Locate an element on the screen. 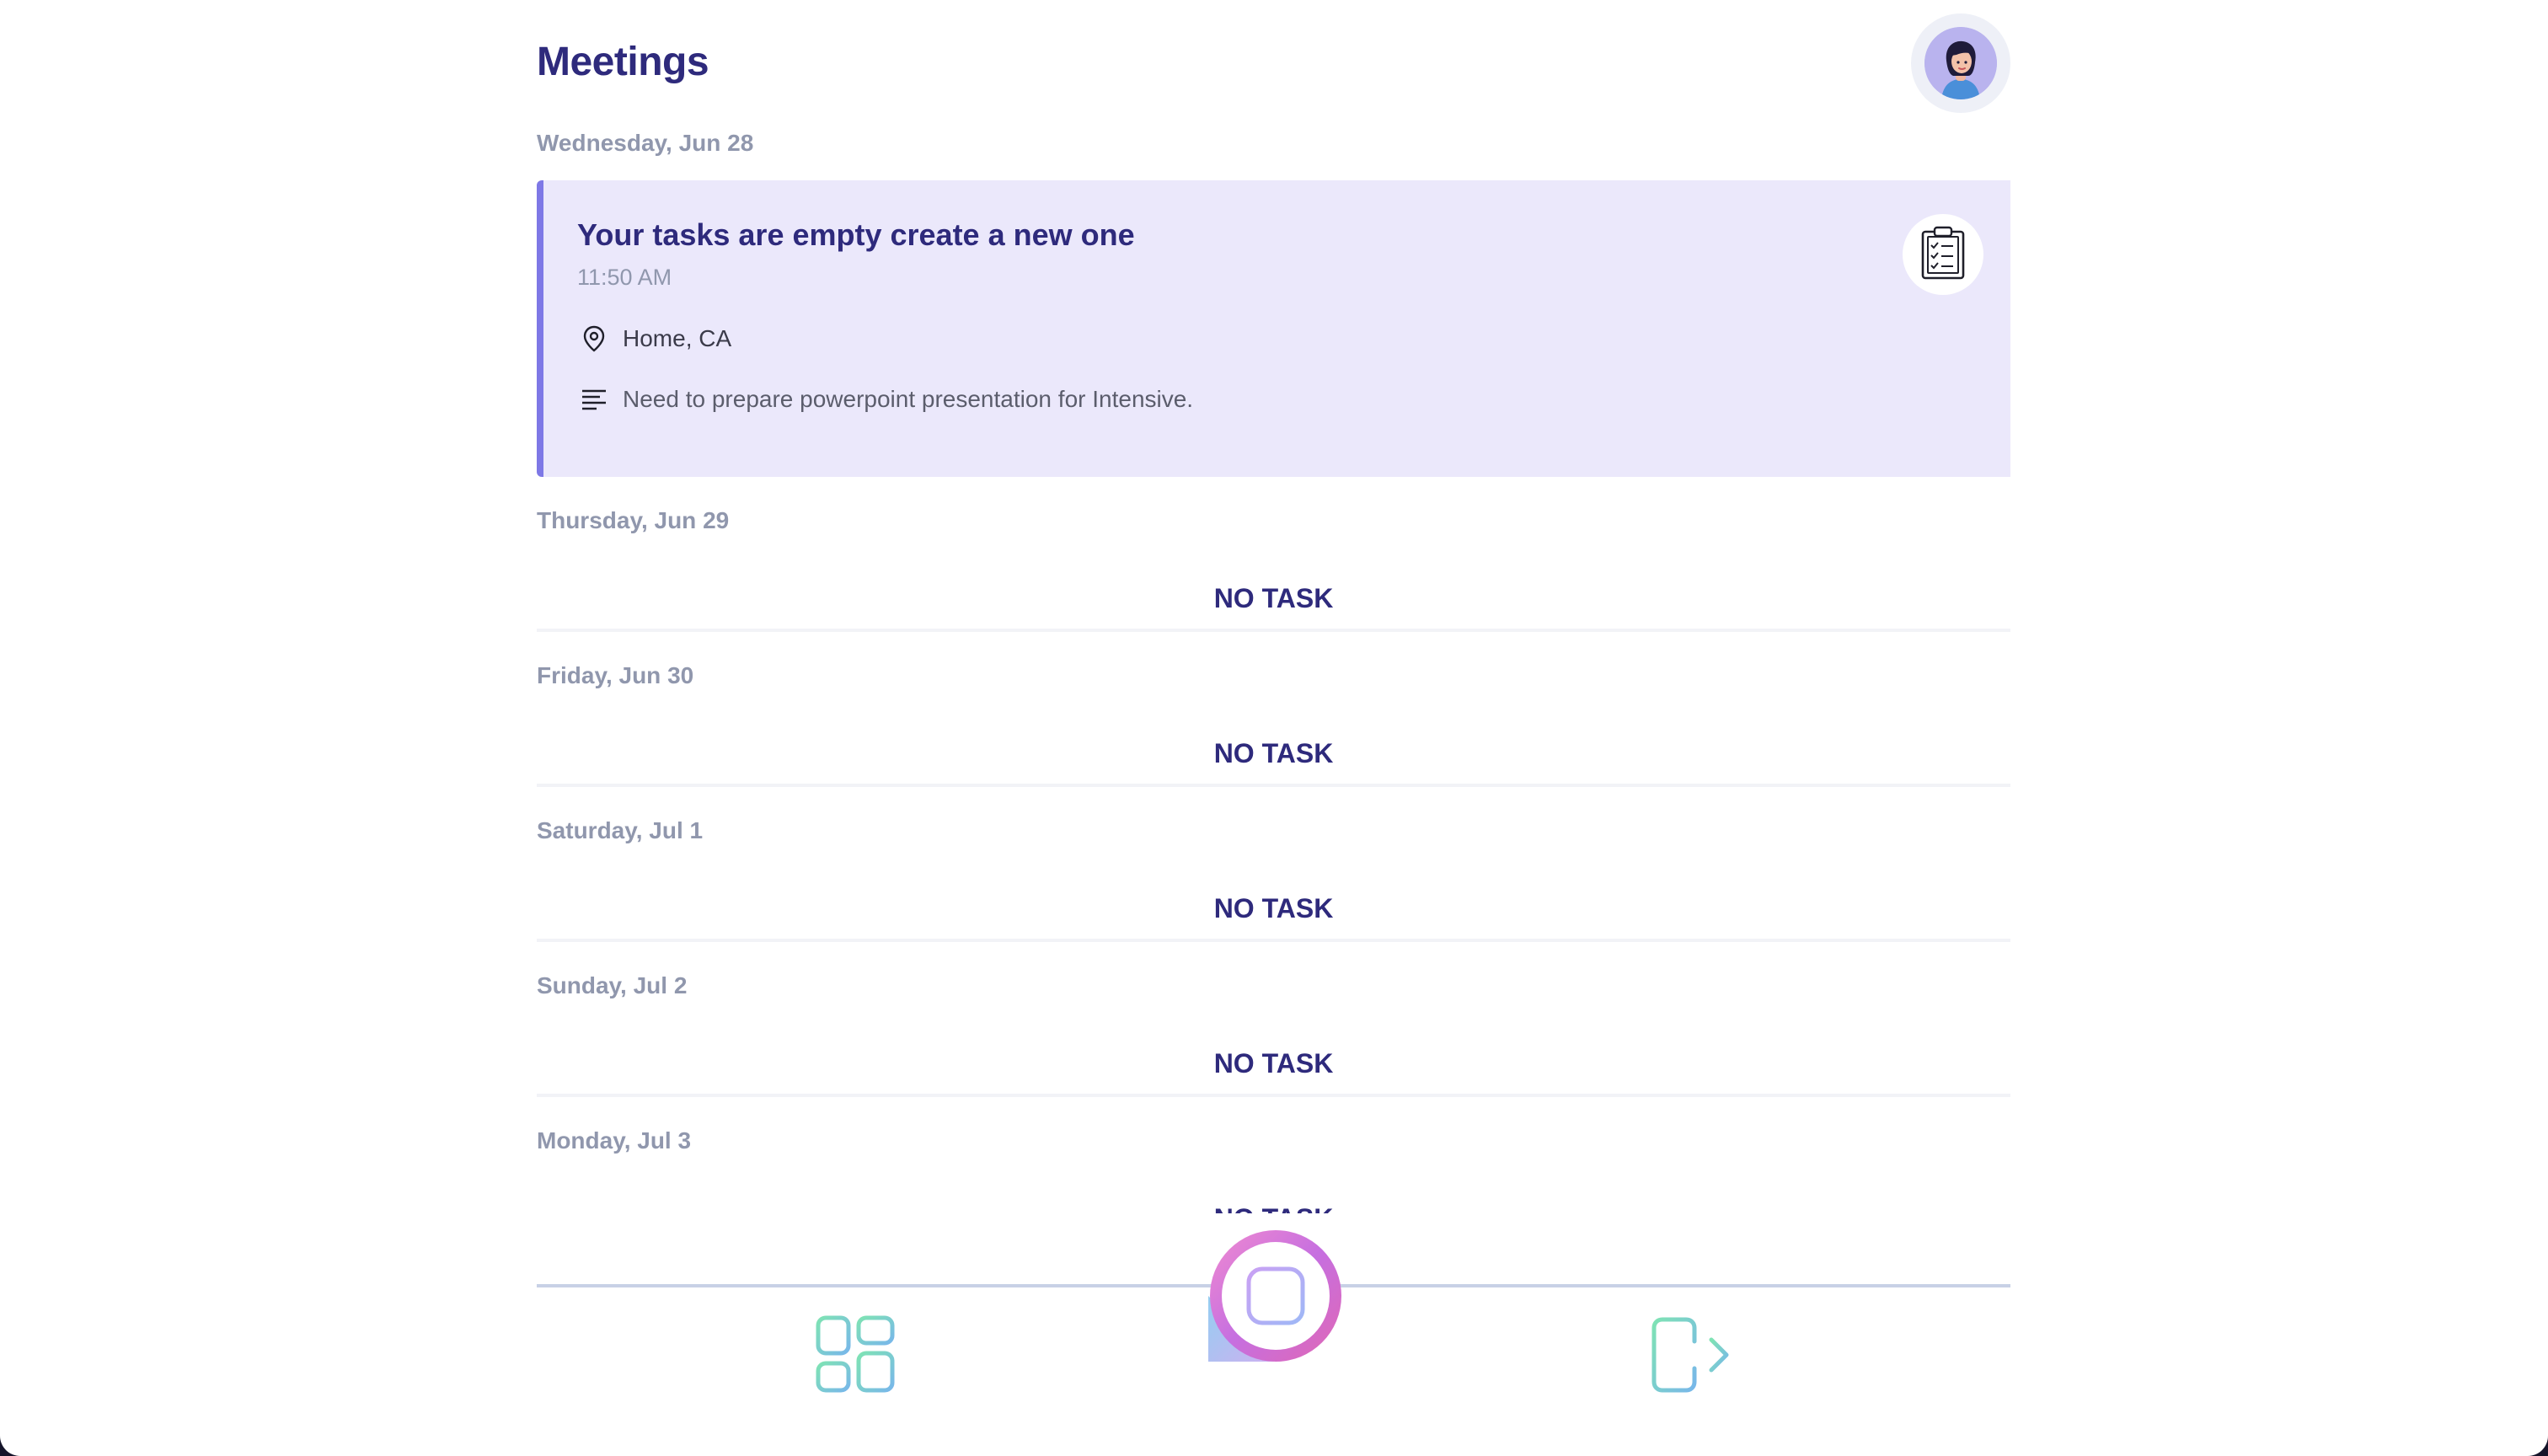 This screenshot has height=1456, width=2548. clipboard-button is located at coordinates (1943, 254).